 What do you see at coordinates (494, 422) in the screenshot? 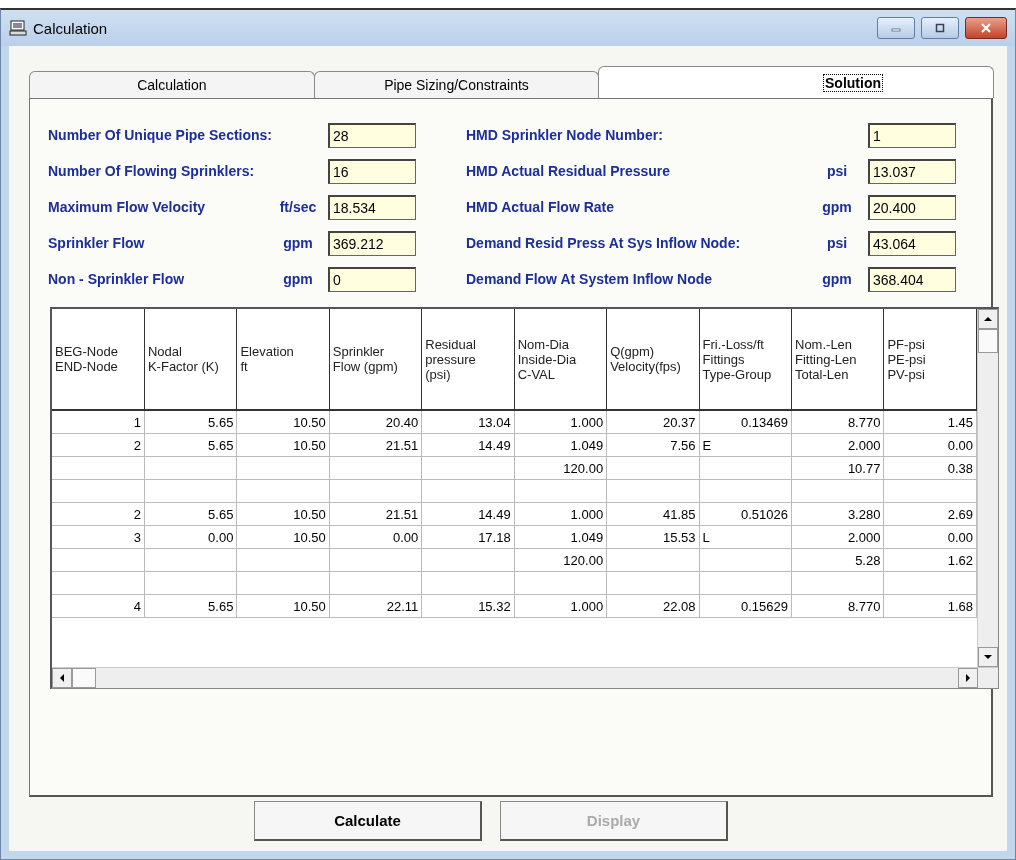
I see `table-cell: 13.04` at bounding box center [494, 422].